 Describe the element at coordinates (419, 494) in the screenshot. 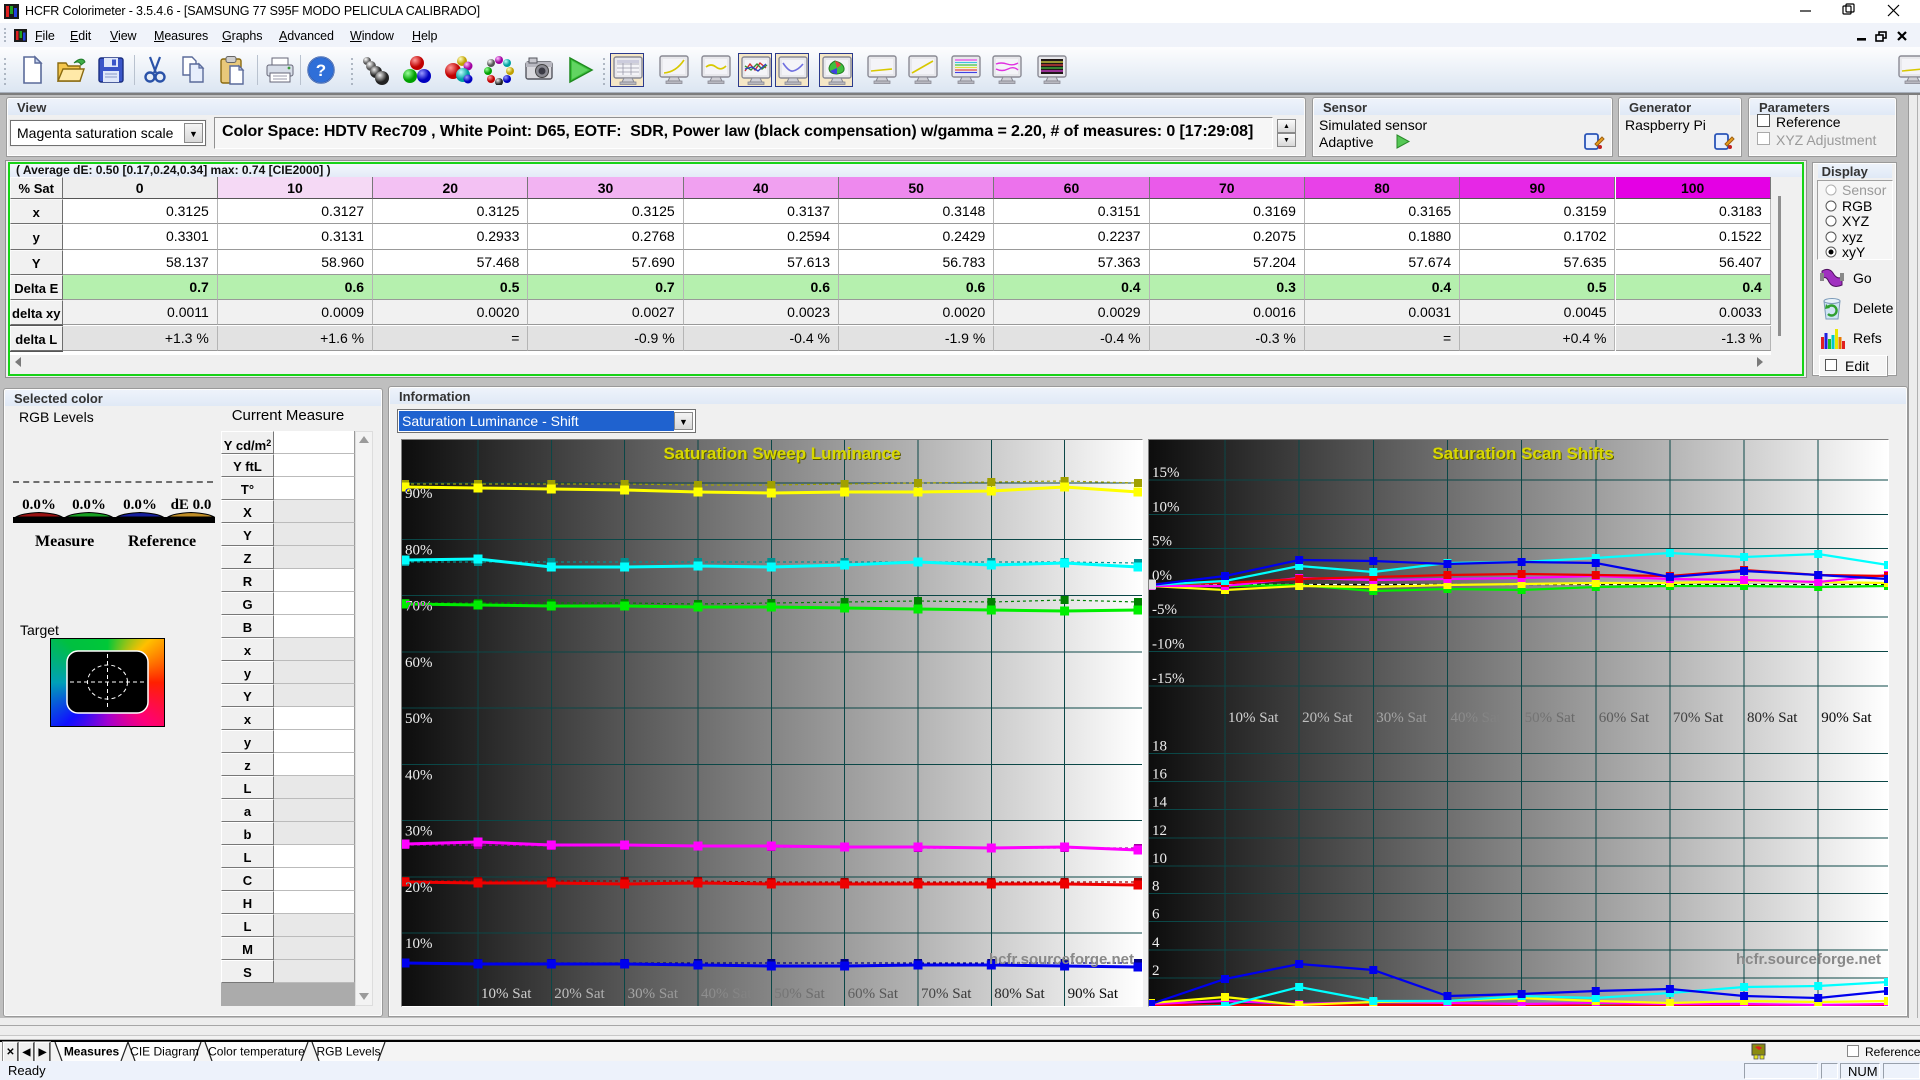

I see `svg-text: 90%` at that location.